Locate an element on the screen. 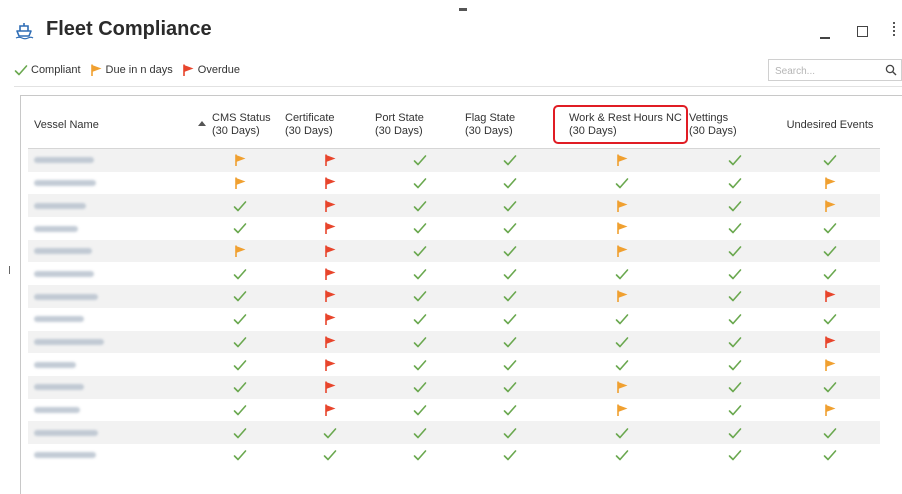  search-icon is located at coordinates (891, 70).